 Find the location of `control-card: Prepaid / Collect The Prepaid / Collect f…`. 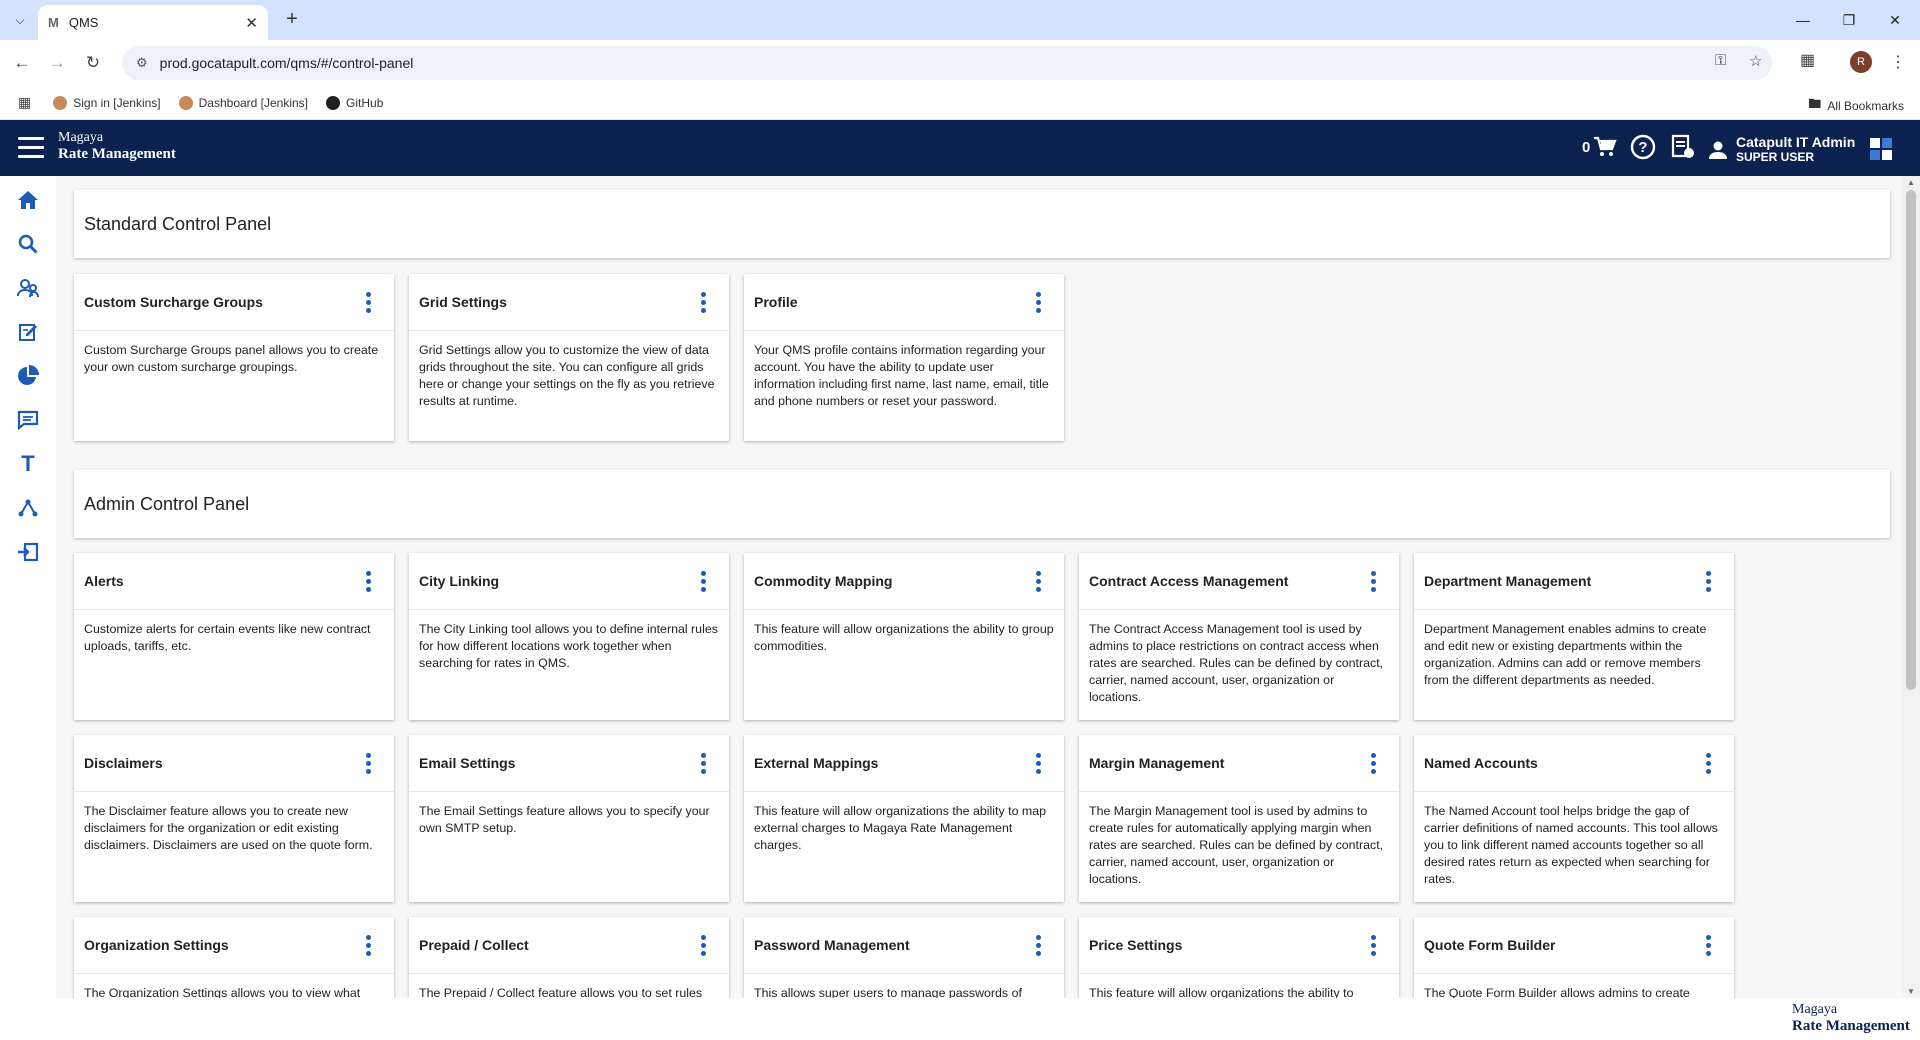

control-card: Prepaid / Collect The Prepaid / Collect f… is located at coordinates (569, 957).